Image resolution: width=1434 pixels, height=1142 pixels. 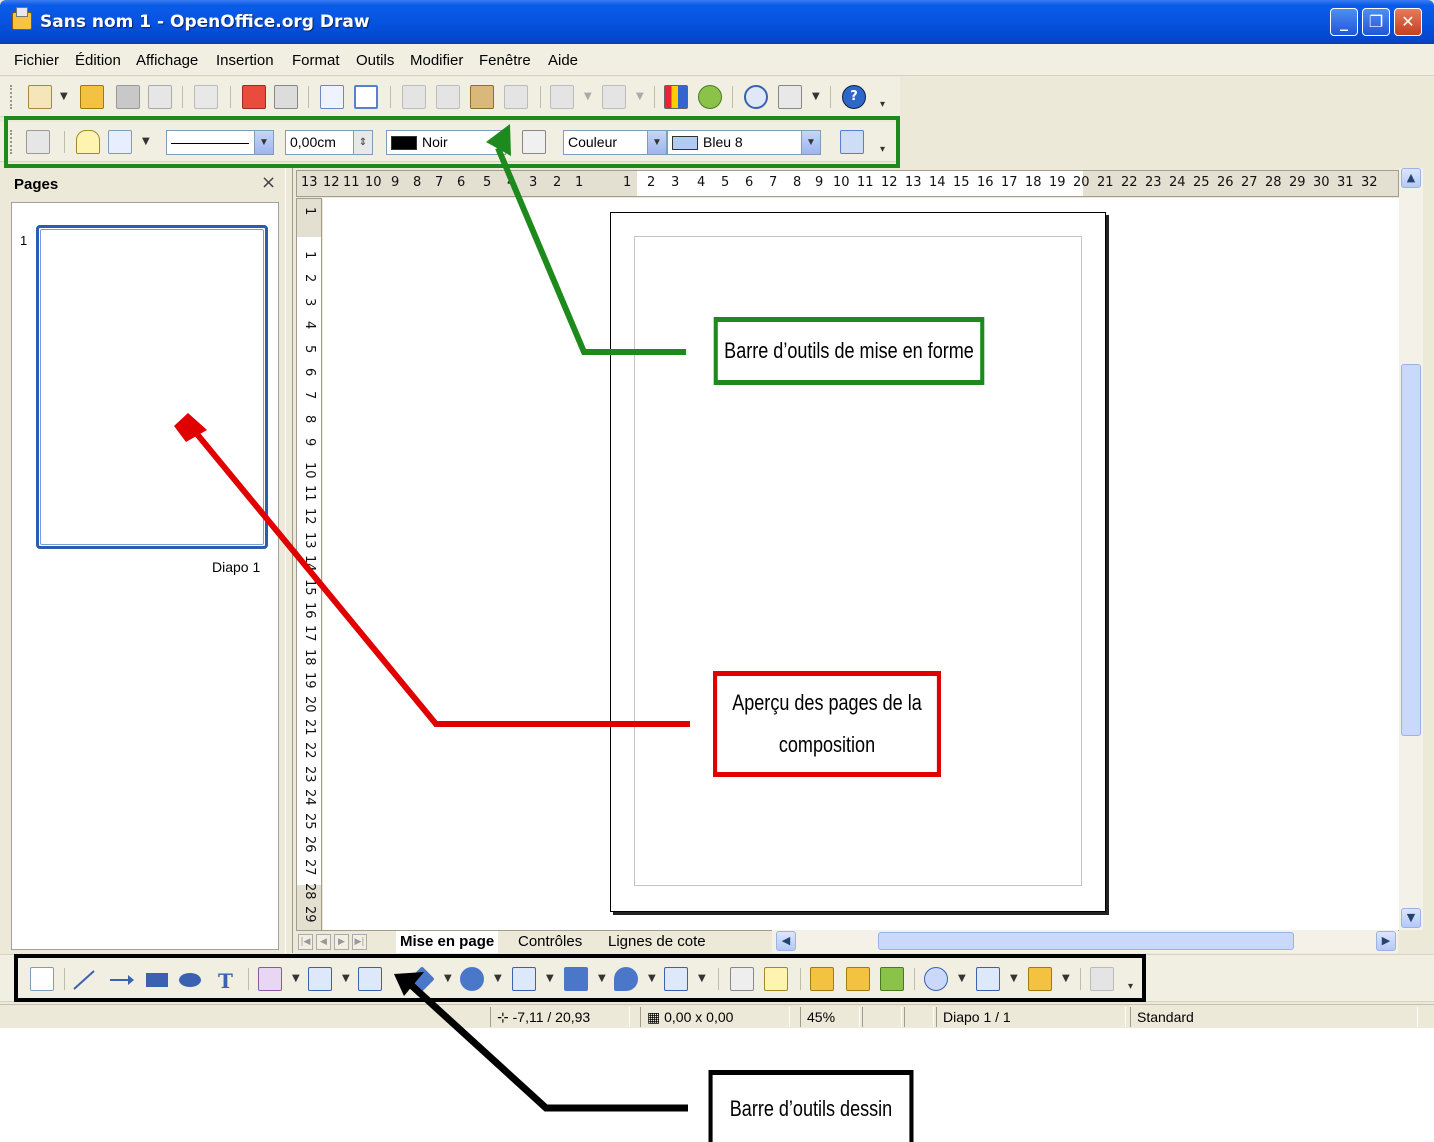 I want to click on ruler-tick-label: 8, so click(x=309, y=419).